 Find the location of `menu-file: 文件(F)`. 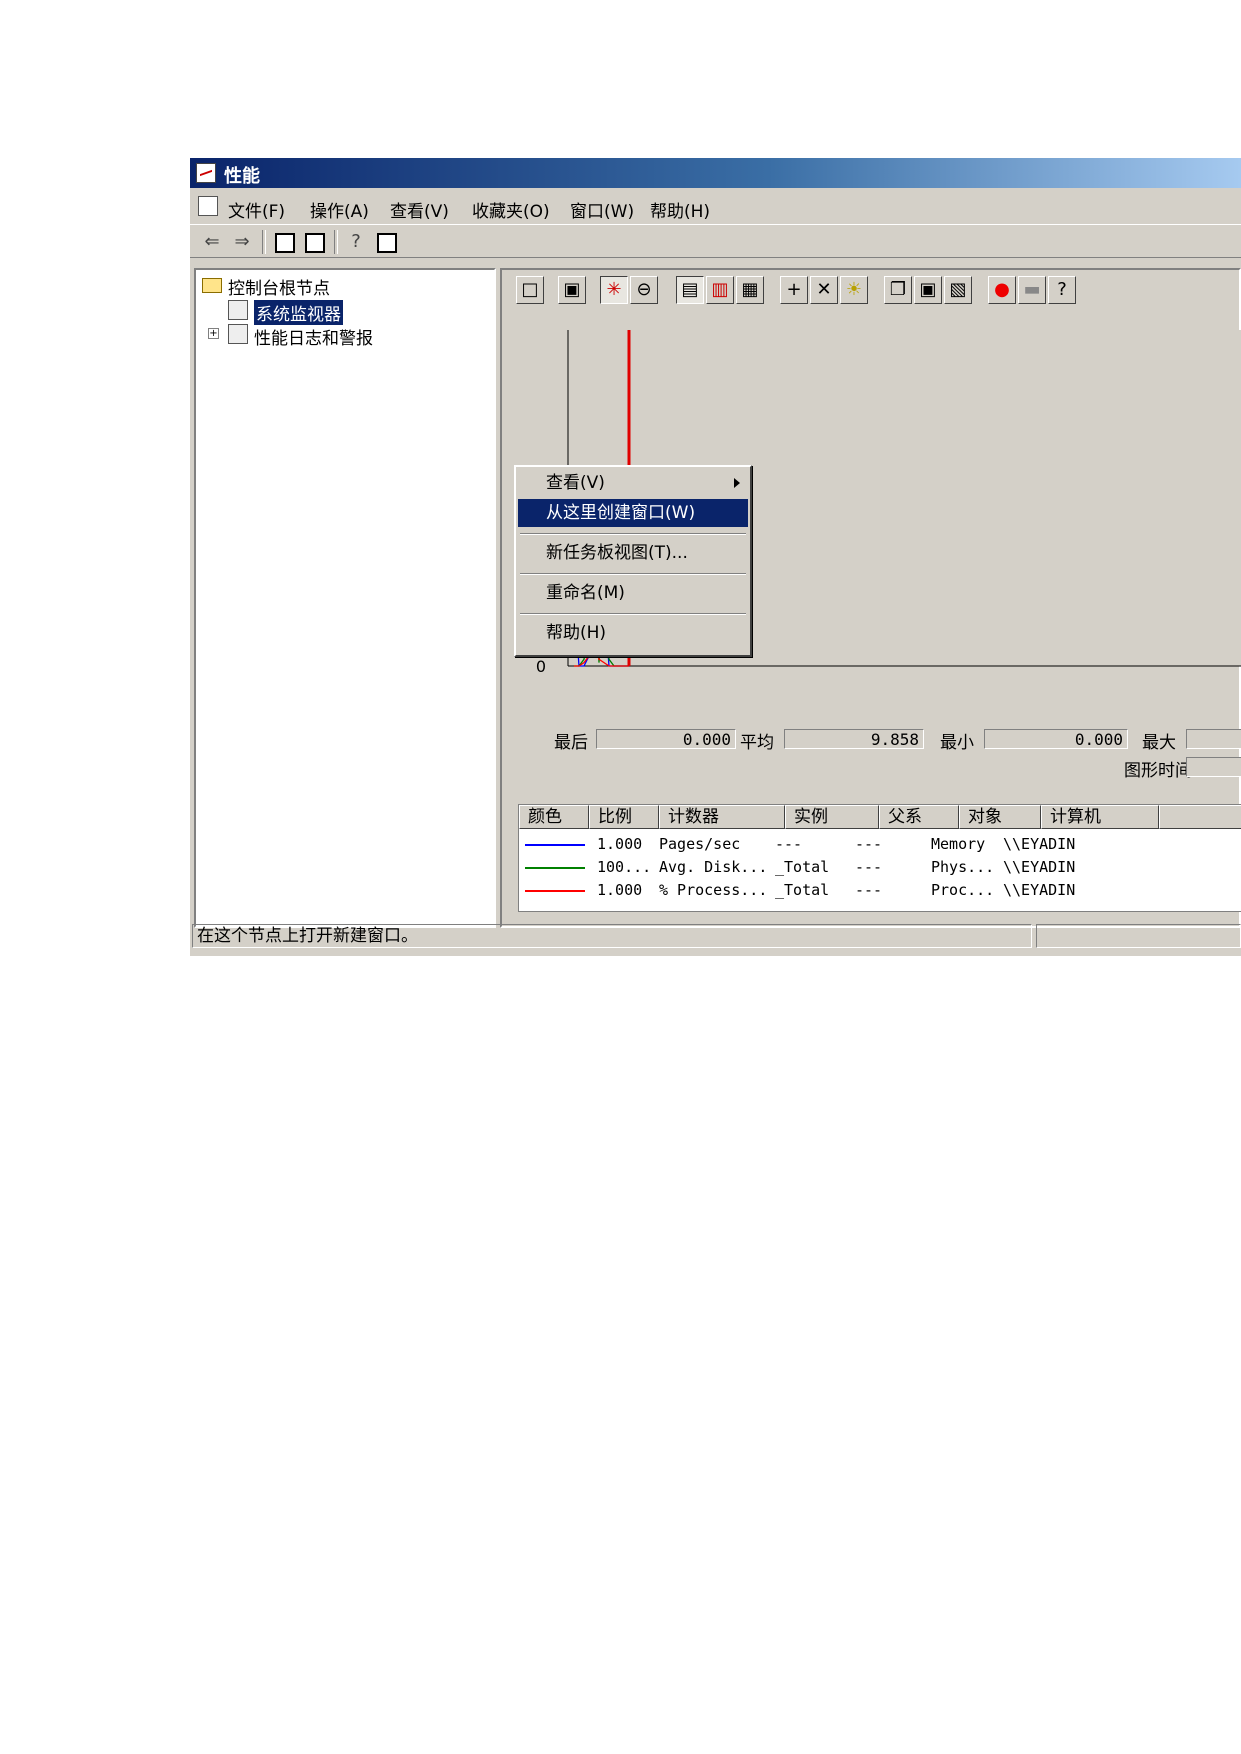

menu-file: 文件(F) is located at coordinates (256, 209).